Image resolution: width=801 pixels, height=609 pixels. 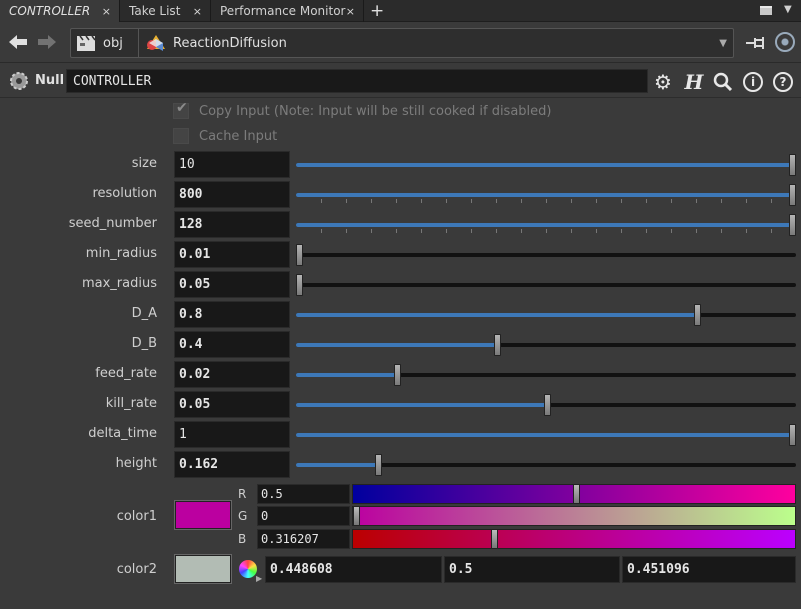 I want to click on channel-field-g: 0, so click(x=303, y=516).